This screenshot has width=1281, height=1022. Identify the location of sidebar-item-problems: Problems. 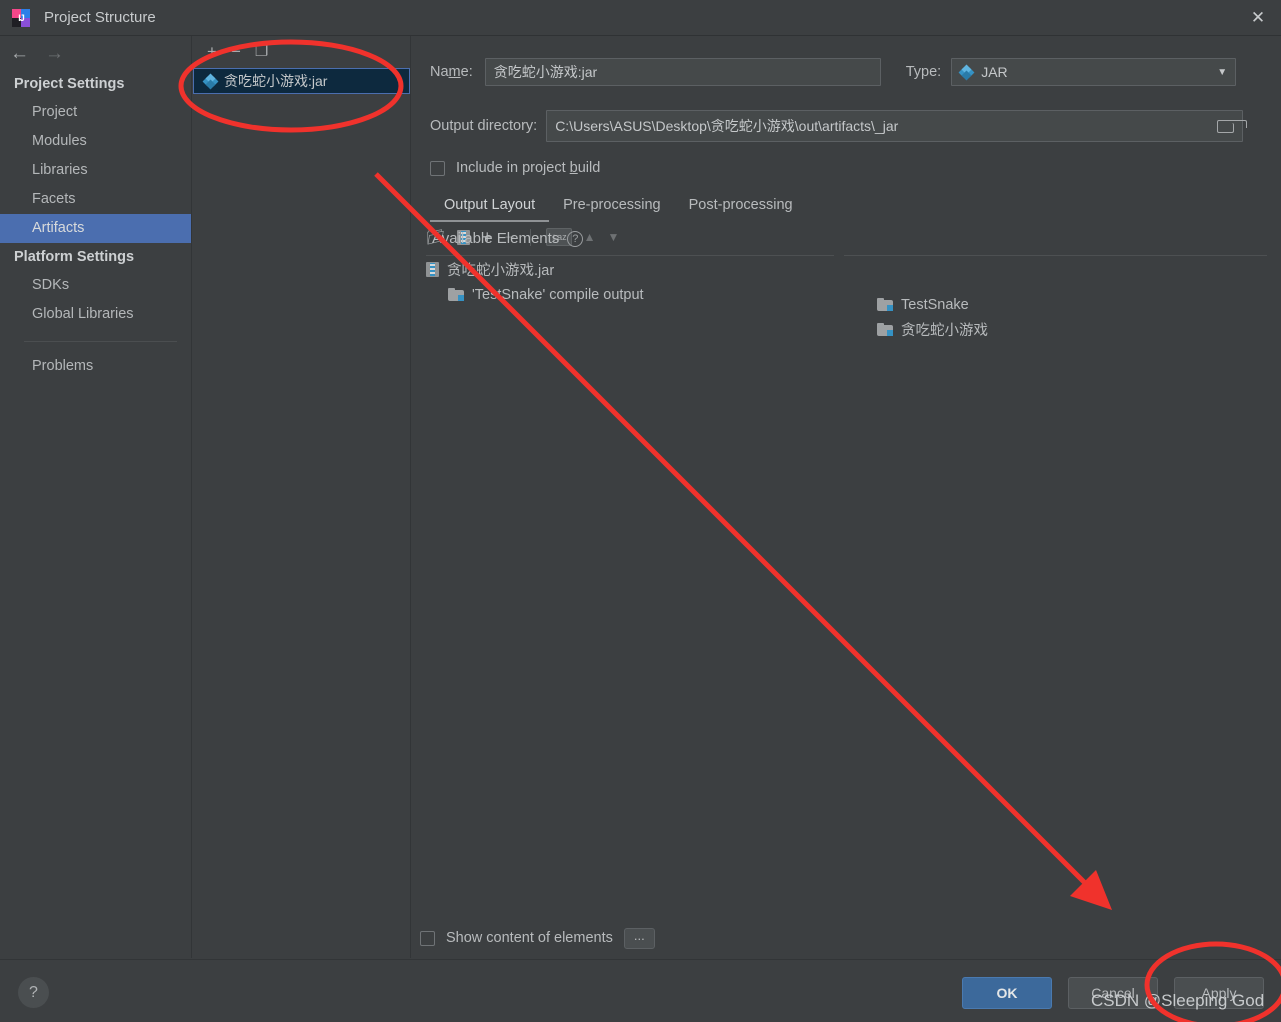
(95, 366).